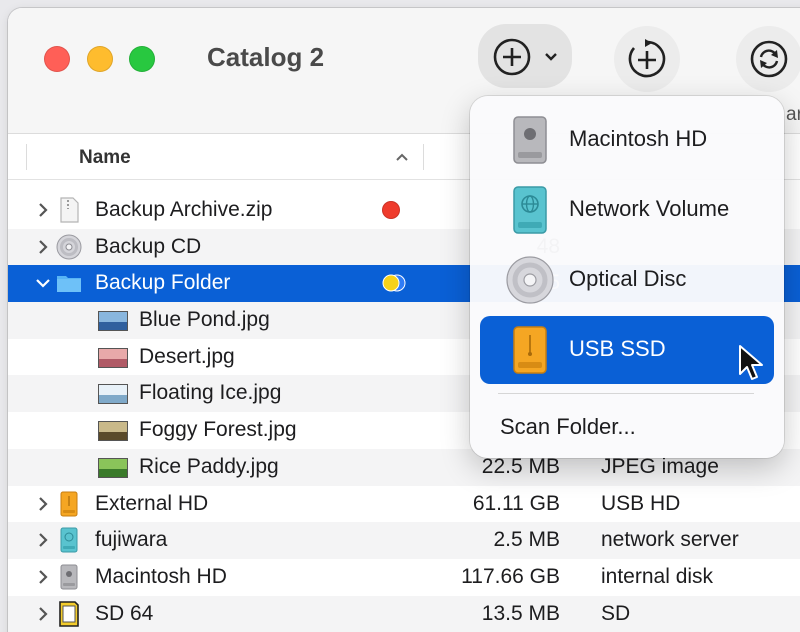 This screenshot has height=632, width=800. What do you see at coordinates (530, 280) in the screenshot?
I see `optical-disc-icon` at bounding box center [530, 280].